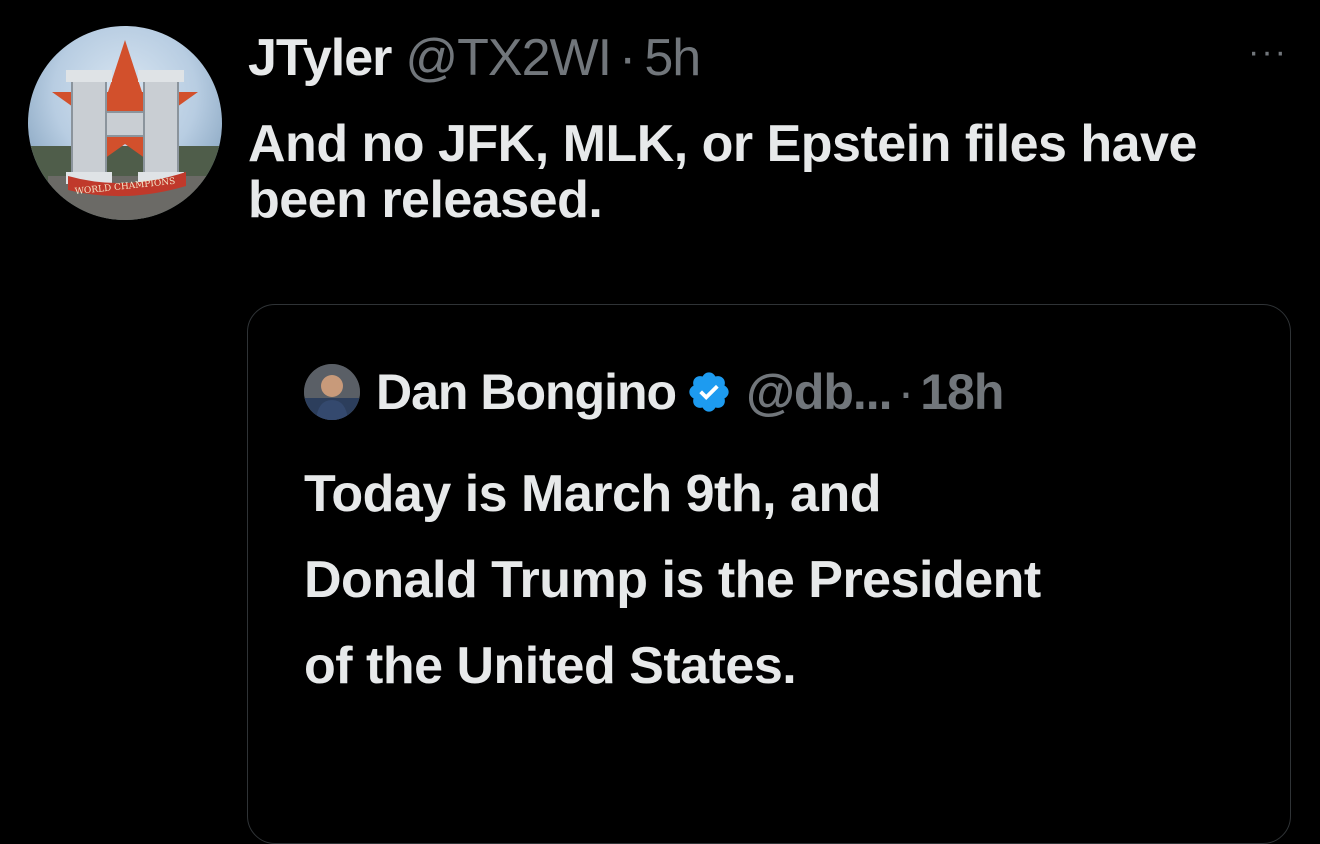  I want to click on person-avatar, so click(332, 392).